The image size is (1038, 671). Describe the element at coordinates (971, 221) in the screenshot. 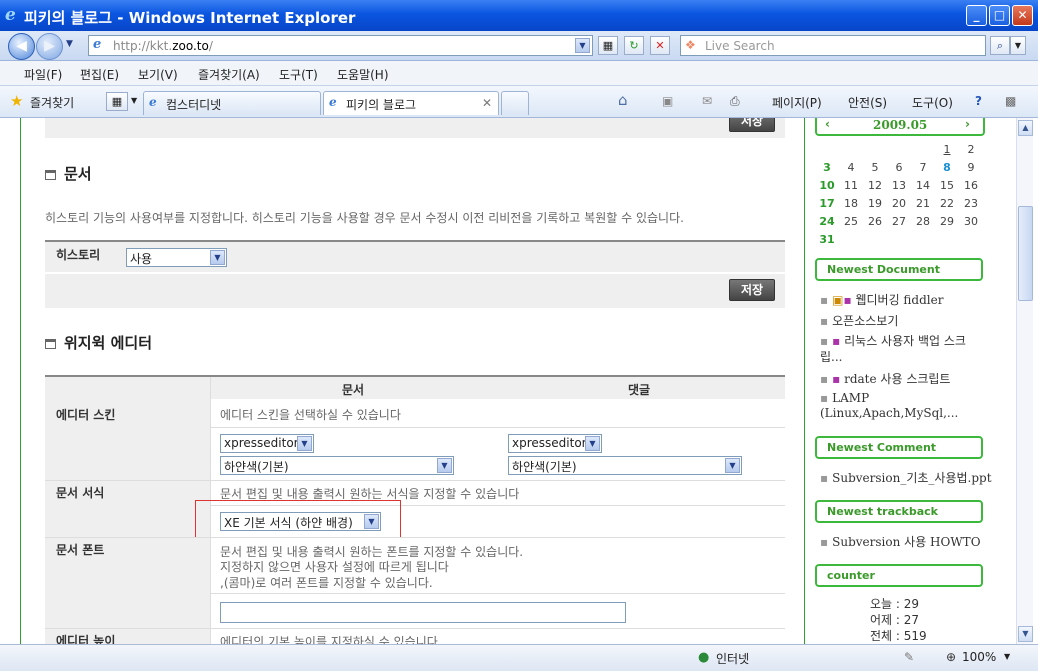

I see `calendar-day: 30` at that location.